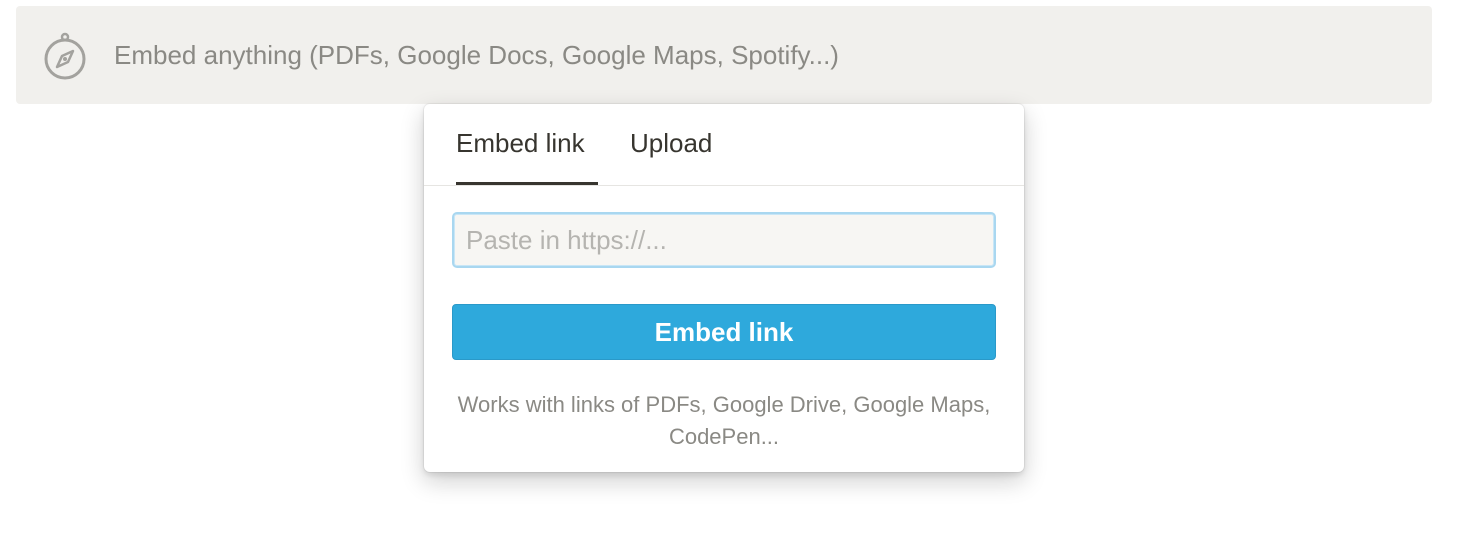  What do you see at coordinates (671, 143) in the screenshot?
I see `tab-upload: Upload` at bounding box center [671, 143].